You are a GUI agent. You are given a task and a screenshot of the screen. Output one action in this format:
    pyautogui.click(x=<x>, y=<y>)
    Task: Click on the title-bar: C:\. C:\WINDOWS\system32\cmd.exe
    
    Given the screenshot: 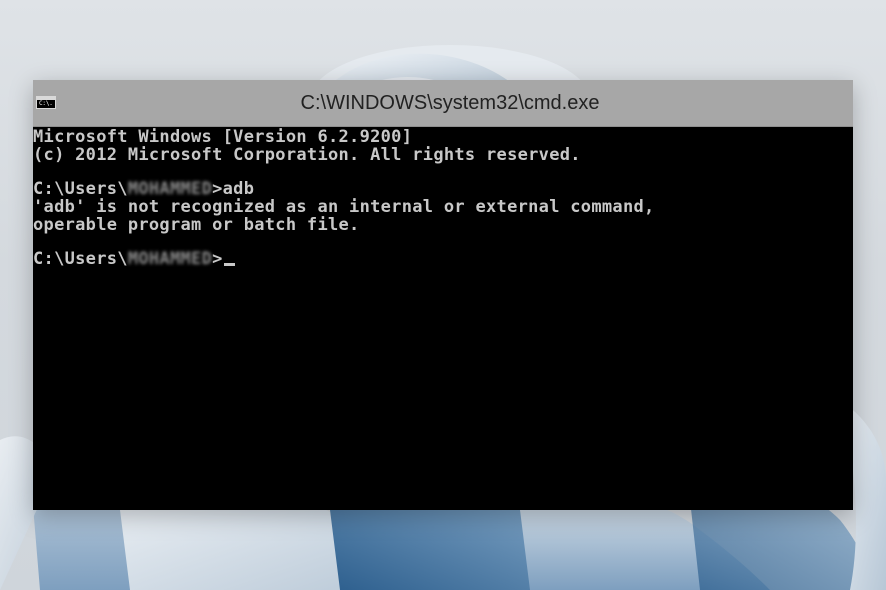 What is the action you would take?
    pyautogui.click(x=443, y=103)
    